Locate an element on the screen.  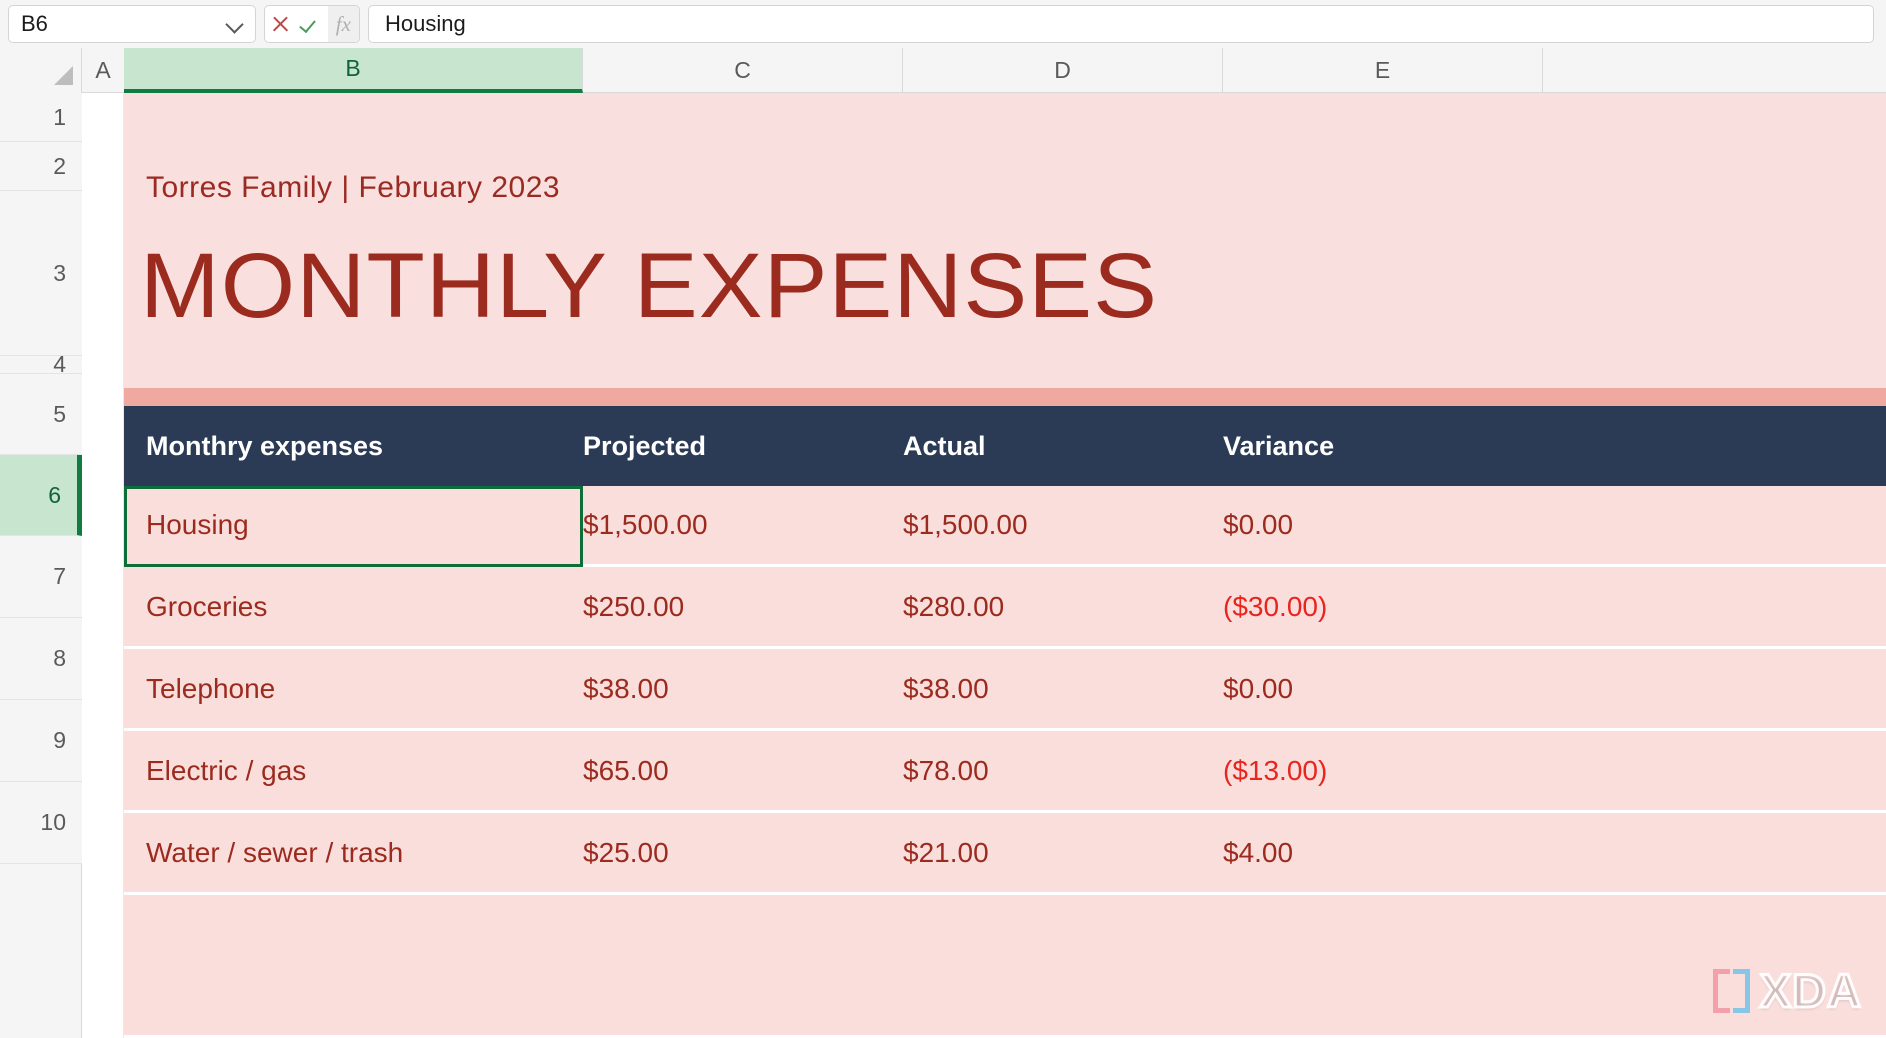
cell-actual: $38.00 is located at coordinates (1063, 688).